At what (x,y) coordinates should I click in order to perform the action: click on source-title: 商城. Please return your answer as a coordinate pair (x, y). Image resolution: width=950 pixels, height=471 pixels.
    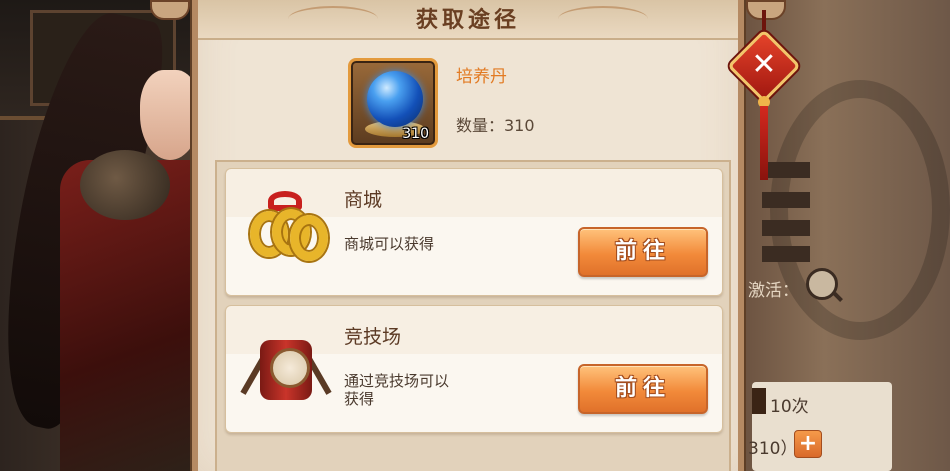
    Looking at the image, I should click on (363, 200).